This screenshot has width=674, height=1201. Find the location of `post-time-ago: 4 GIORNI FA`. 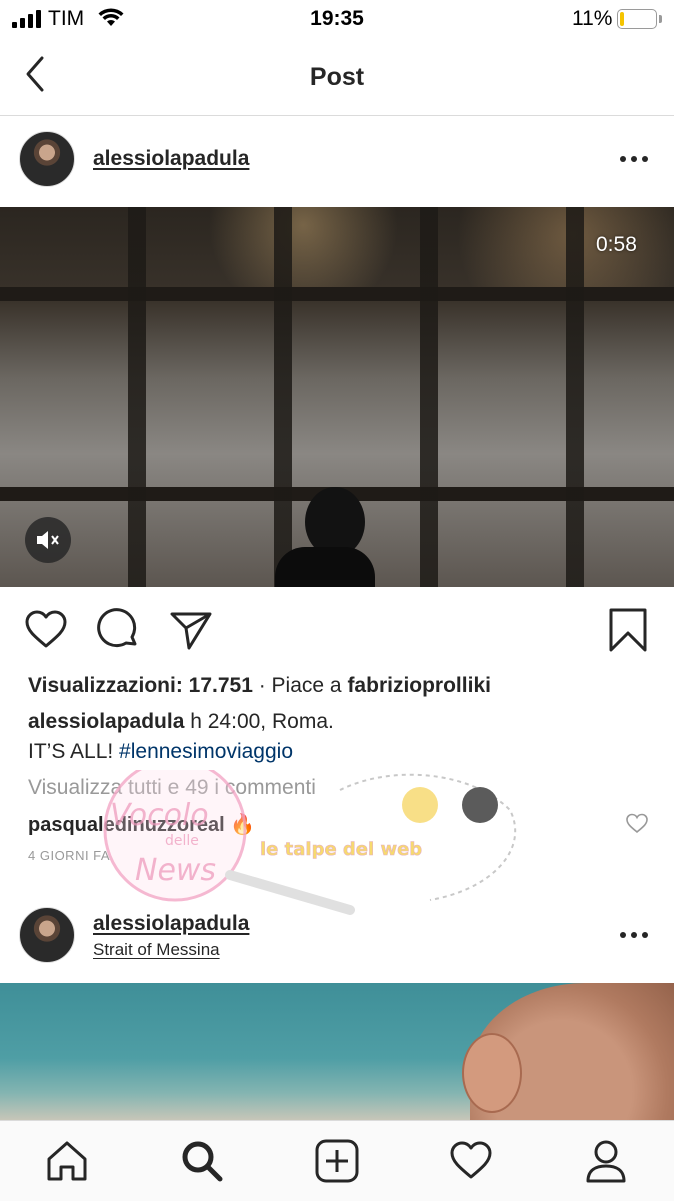

post-time-ago: 4 GIORNI FA is located at coordinates (69, 855).